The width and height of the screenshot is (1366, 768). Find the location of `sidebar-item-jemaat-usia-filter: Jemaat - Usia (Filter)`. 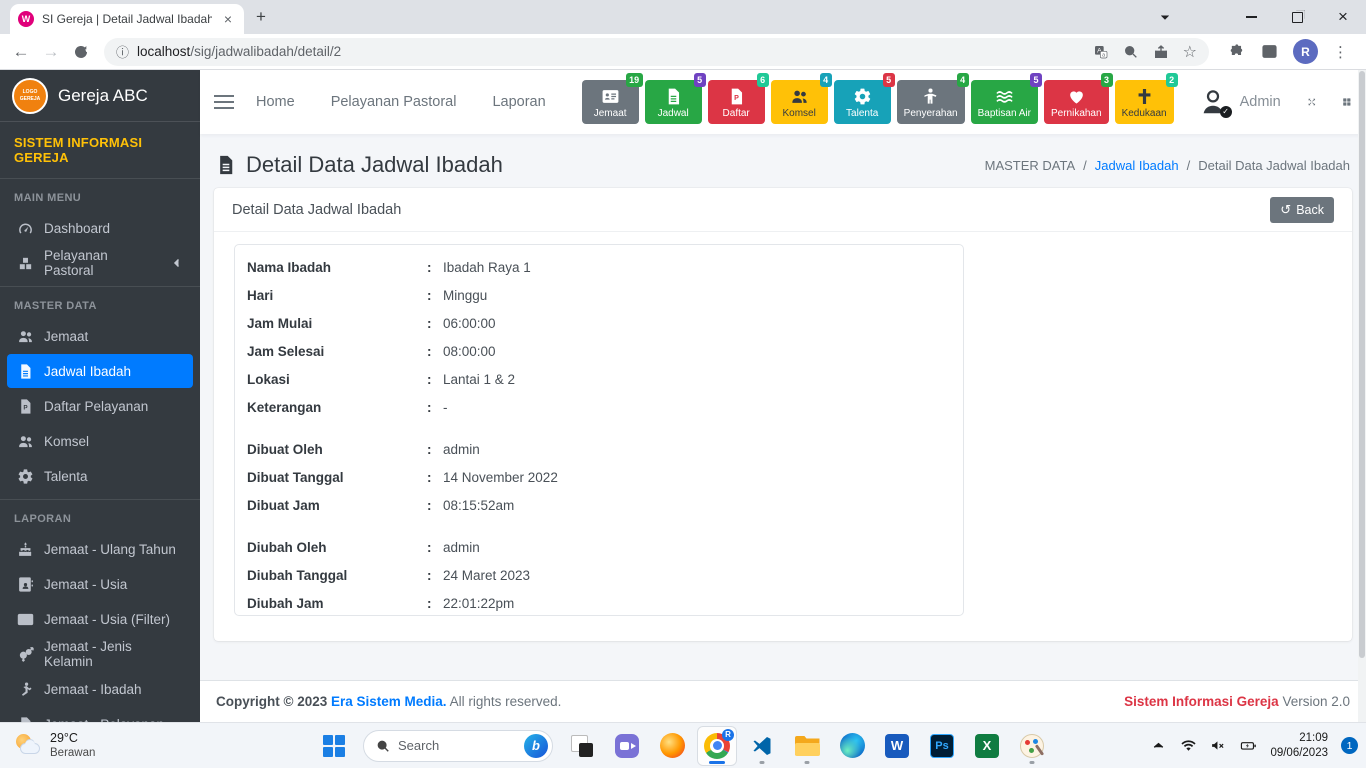

sidebar-item-jemaat-usia-filter: Jemaat - Usia (Filter) is located at coordinates (100, 619).